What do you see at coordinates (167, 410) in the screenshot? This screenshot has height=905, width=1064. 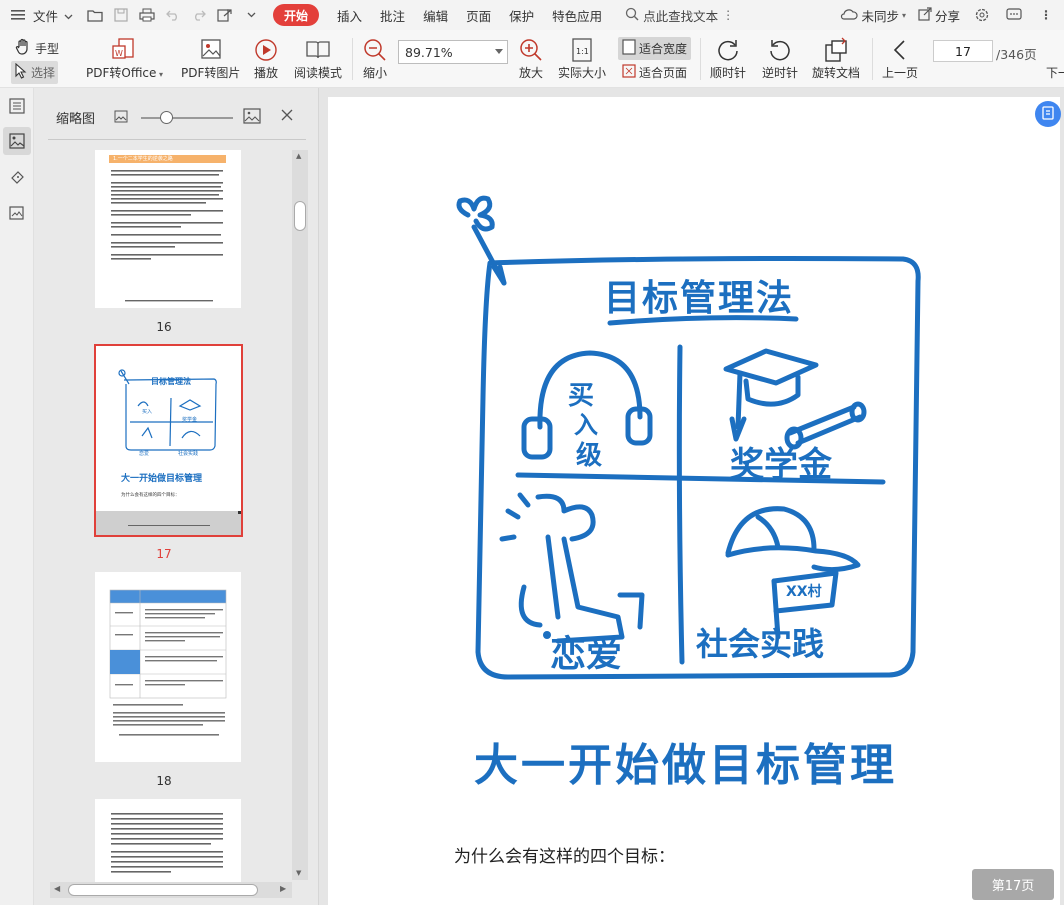 I see `page-17-preview` at bounding box center [167, 410].